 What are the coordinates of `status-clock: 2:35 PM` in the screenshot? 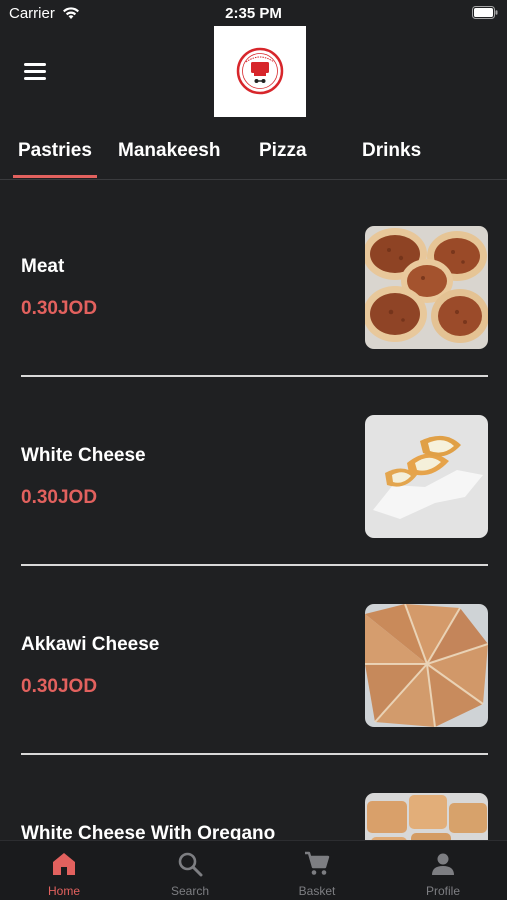 It's located at (253, 13).